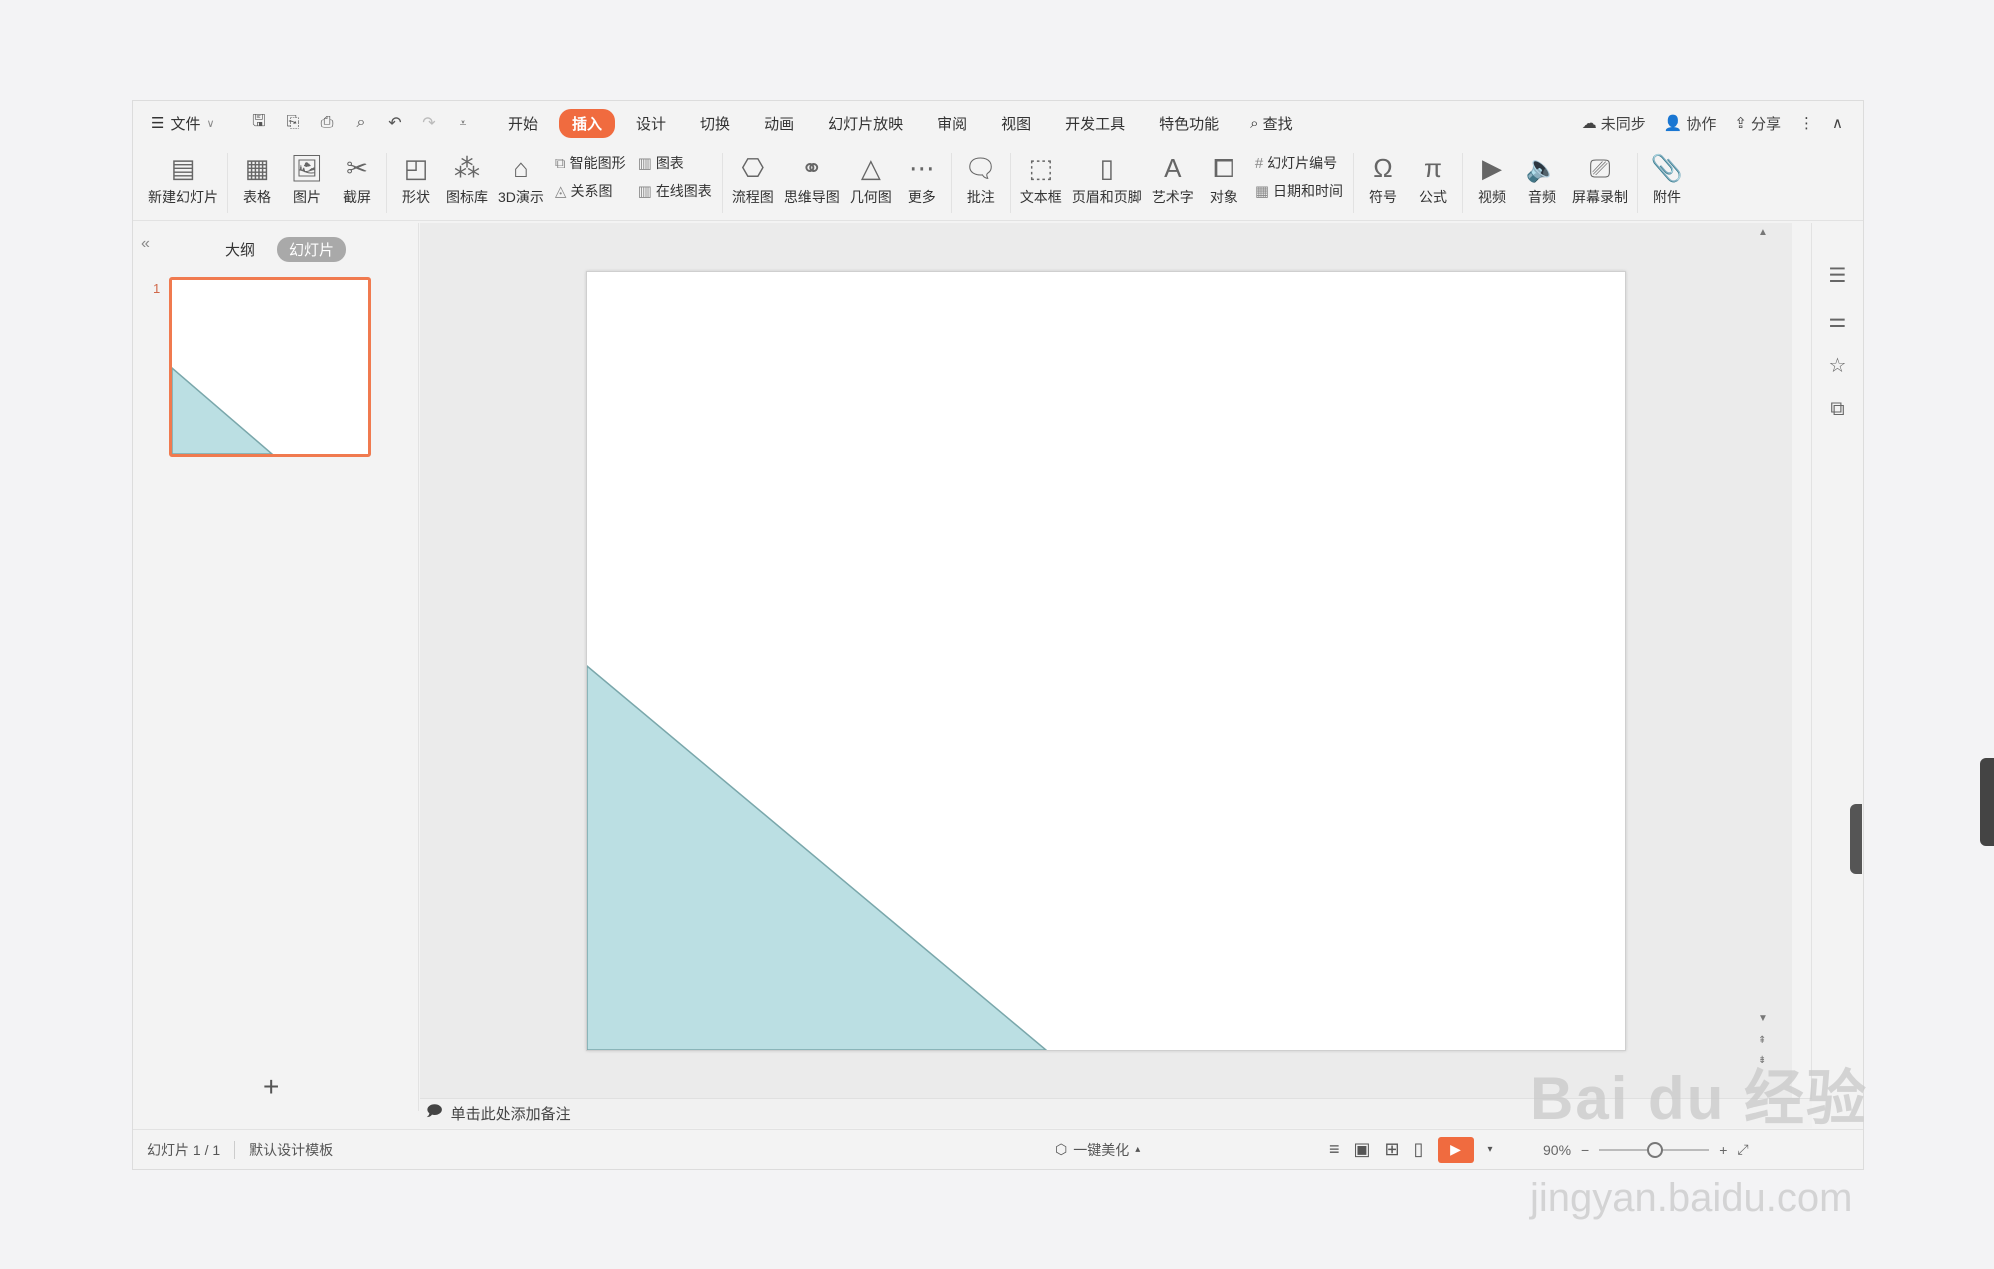  What do you see at coordinates (361, 123) in the screenshot?
I see `print-preview-icon: ⌕` at bounding box center [361, 123].